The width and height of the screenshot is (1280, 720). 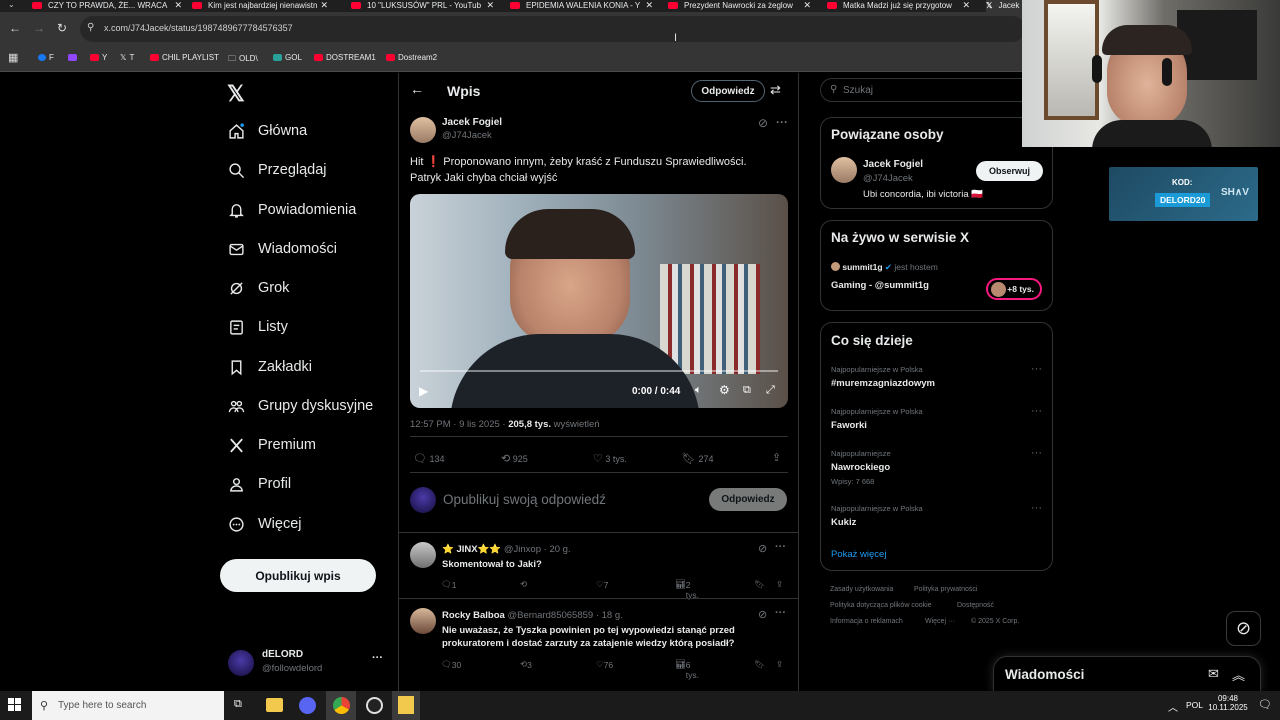 What do you see at coordinates (258, 288) in the screenshot?
I see `nav-grok: Grok` at bounding box center [258, 288].